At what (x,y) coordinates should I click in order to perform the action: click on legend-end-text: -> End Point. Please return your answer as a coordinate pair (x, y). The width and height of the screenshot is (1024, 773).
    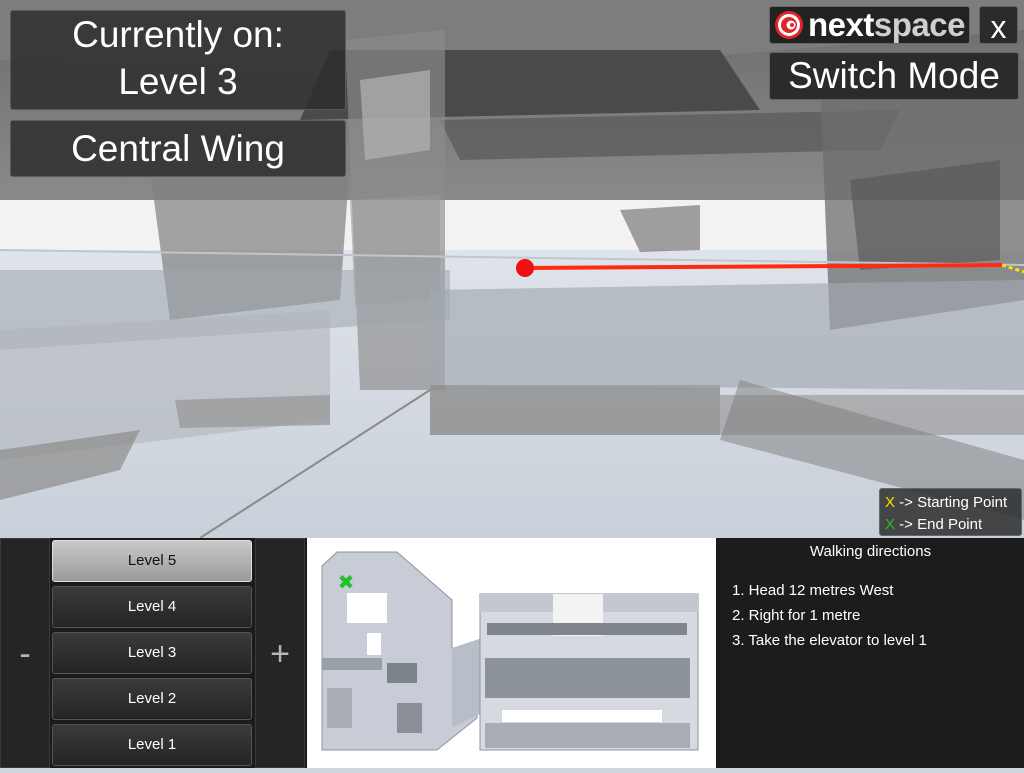
    Looking at the image, I should click on (939, 524).